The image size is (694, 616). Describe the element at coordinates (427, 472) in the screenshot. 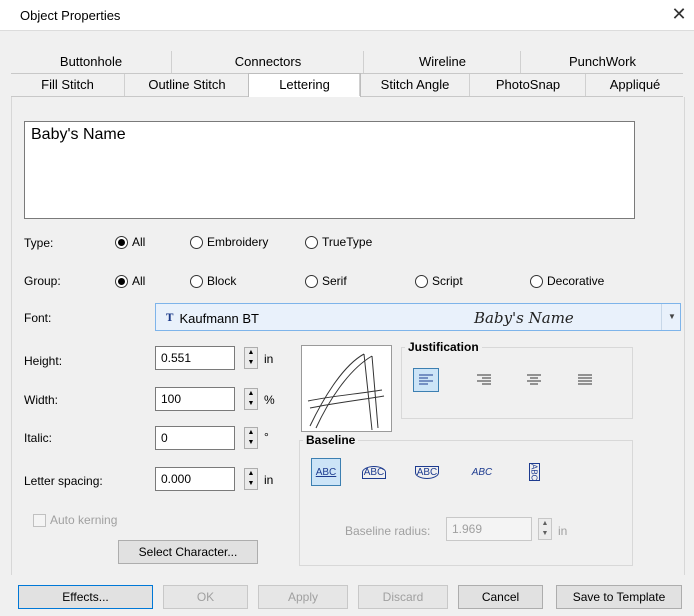

I see `baseline-arc-under-icon: ABC` at that location.